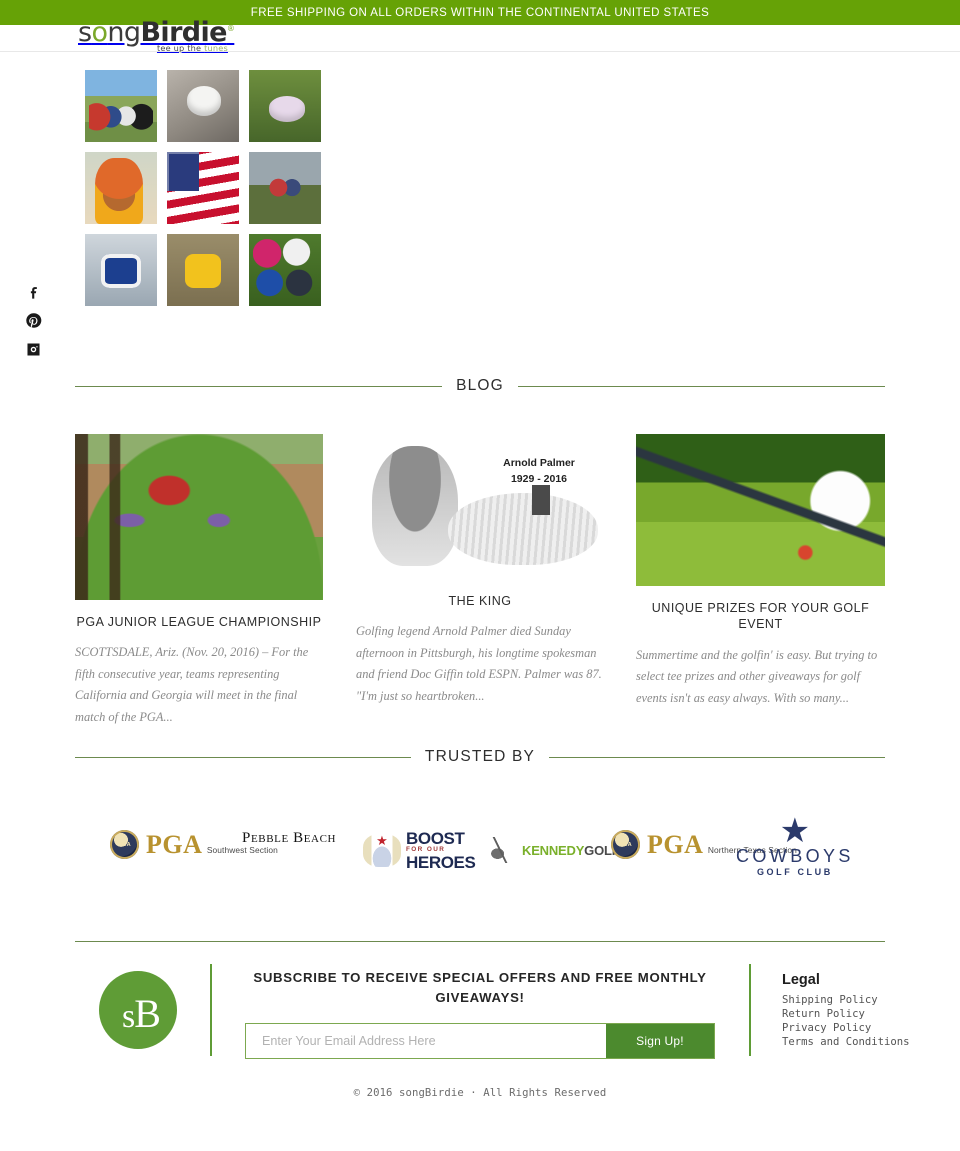  I want to click on cowboys-star-icon: ★, so click(795, 831).